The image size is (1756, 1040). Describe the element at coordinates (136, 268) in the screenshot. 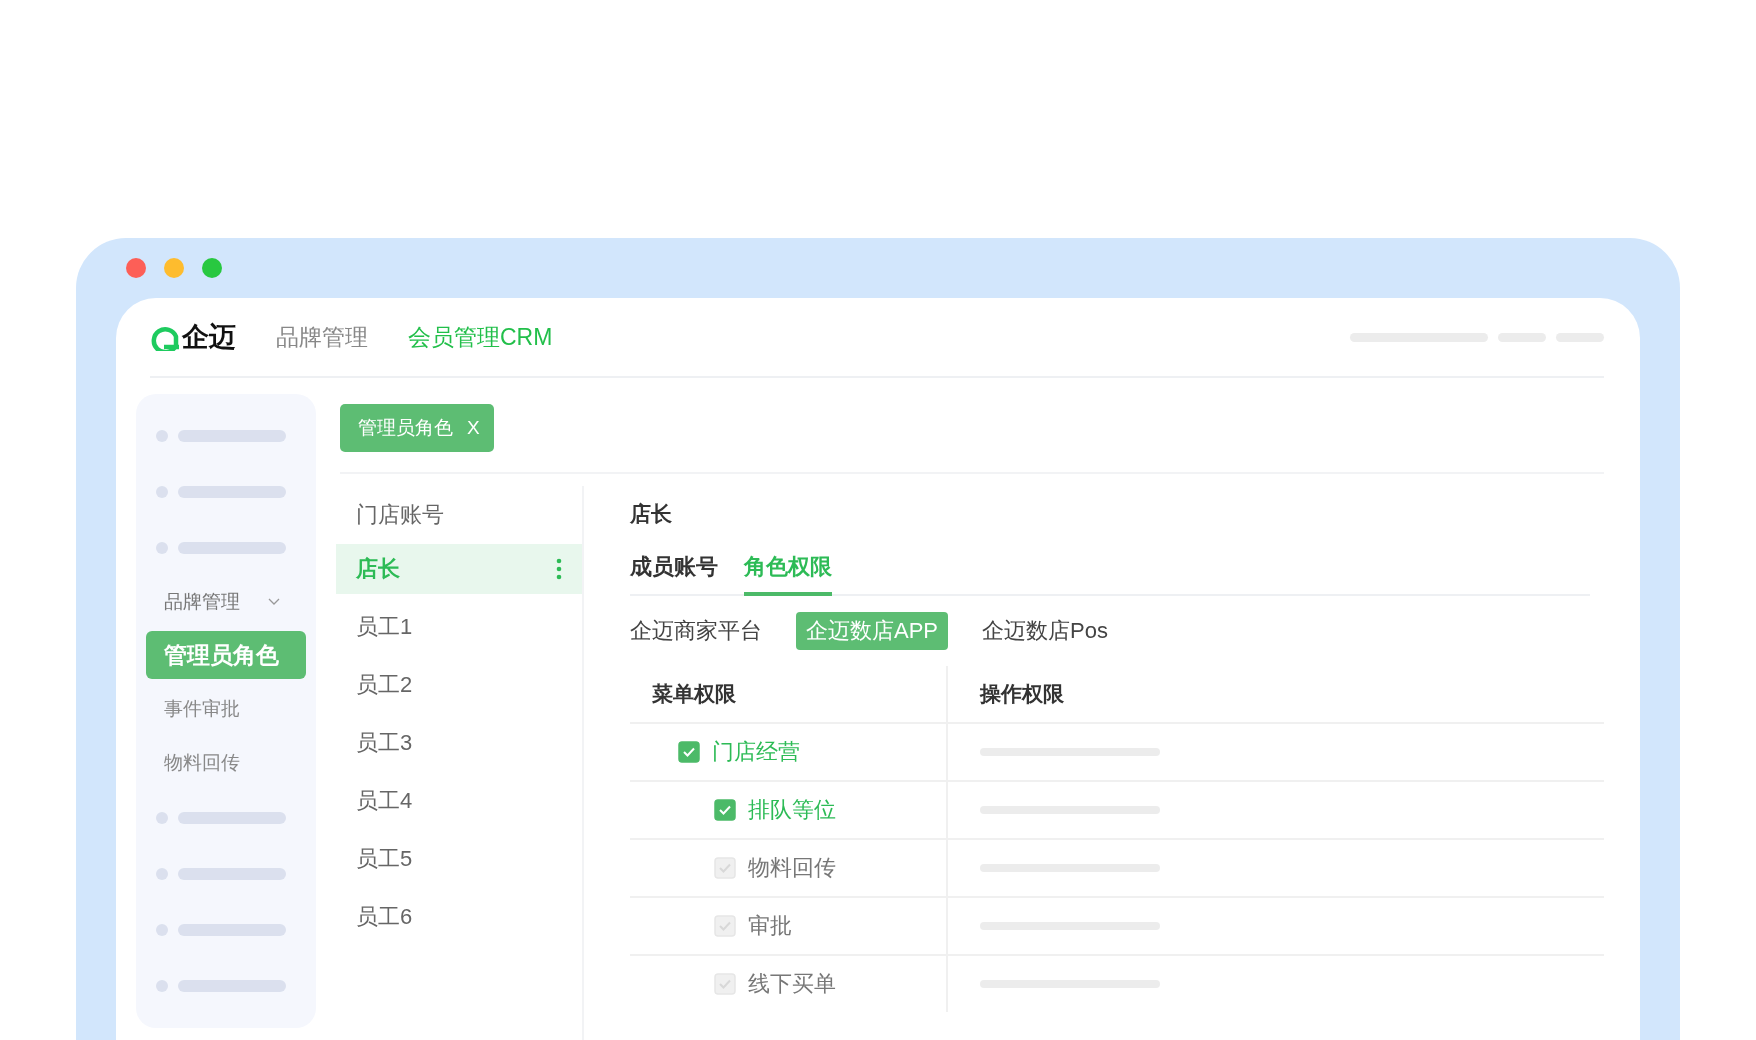

I see `close-button` at that location.